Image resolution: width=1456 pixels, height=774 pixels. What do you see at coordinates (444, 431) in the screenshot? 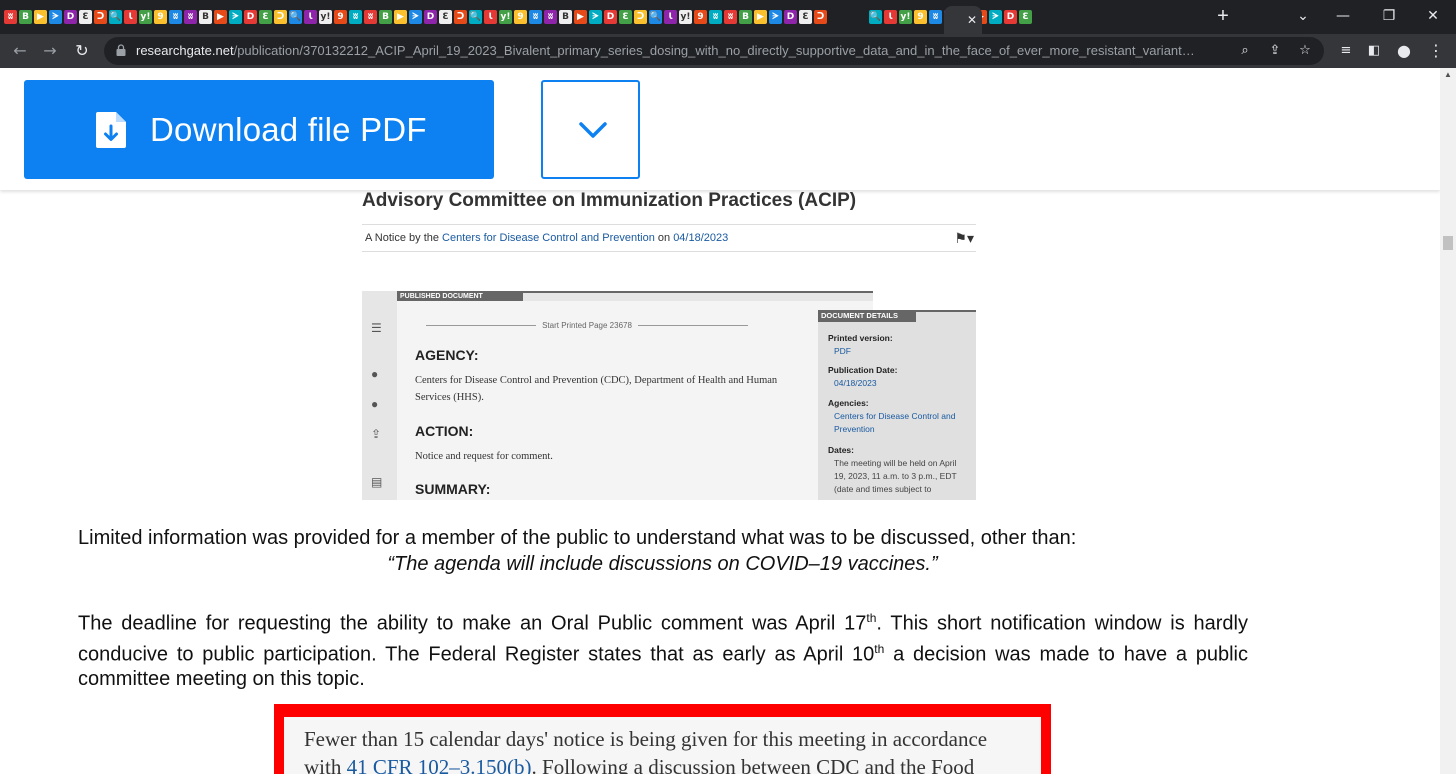
I see `action-heading: ACTION:` at bounding box center [444, 431].